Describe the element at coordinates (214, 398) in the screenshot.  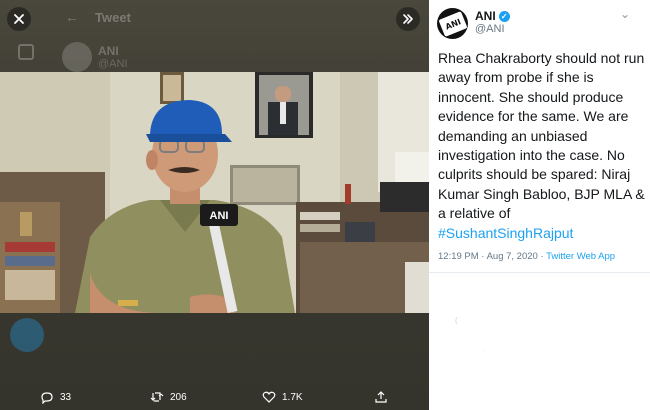
I see `media-action-bar: 33 206 1.7K` at that location.